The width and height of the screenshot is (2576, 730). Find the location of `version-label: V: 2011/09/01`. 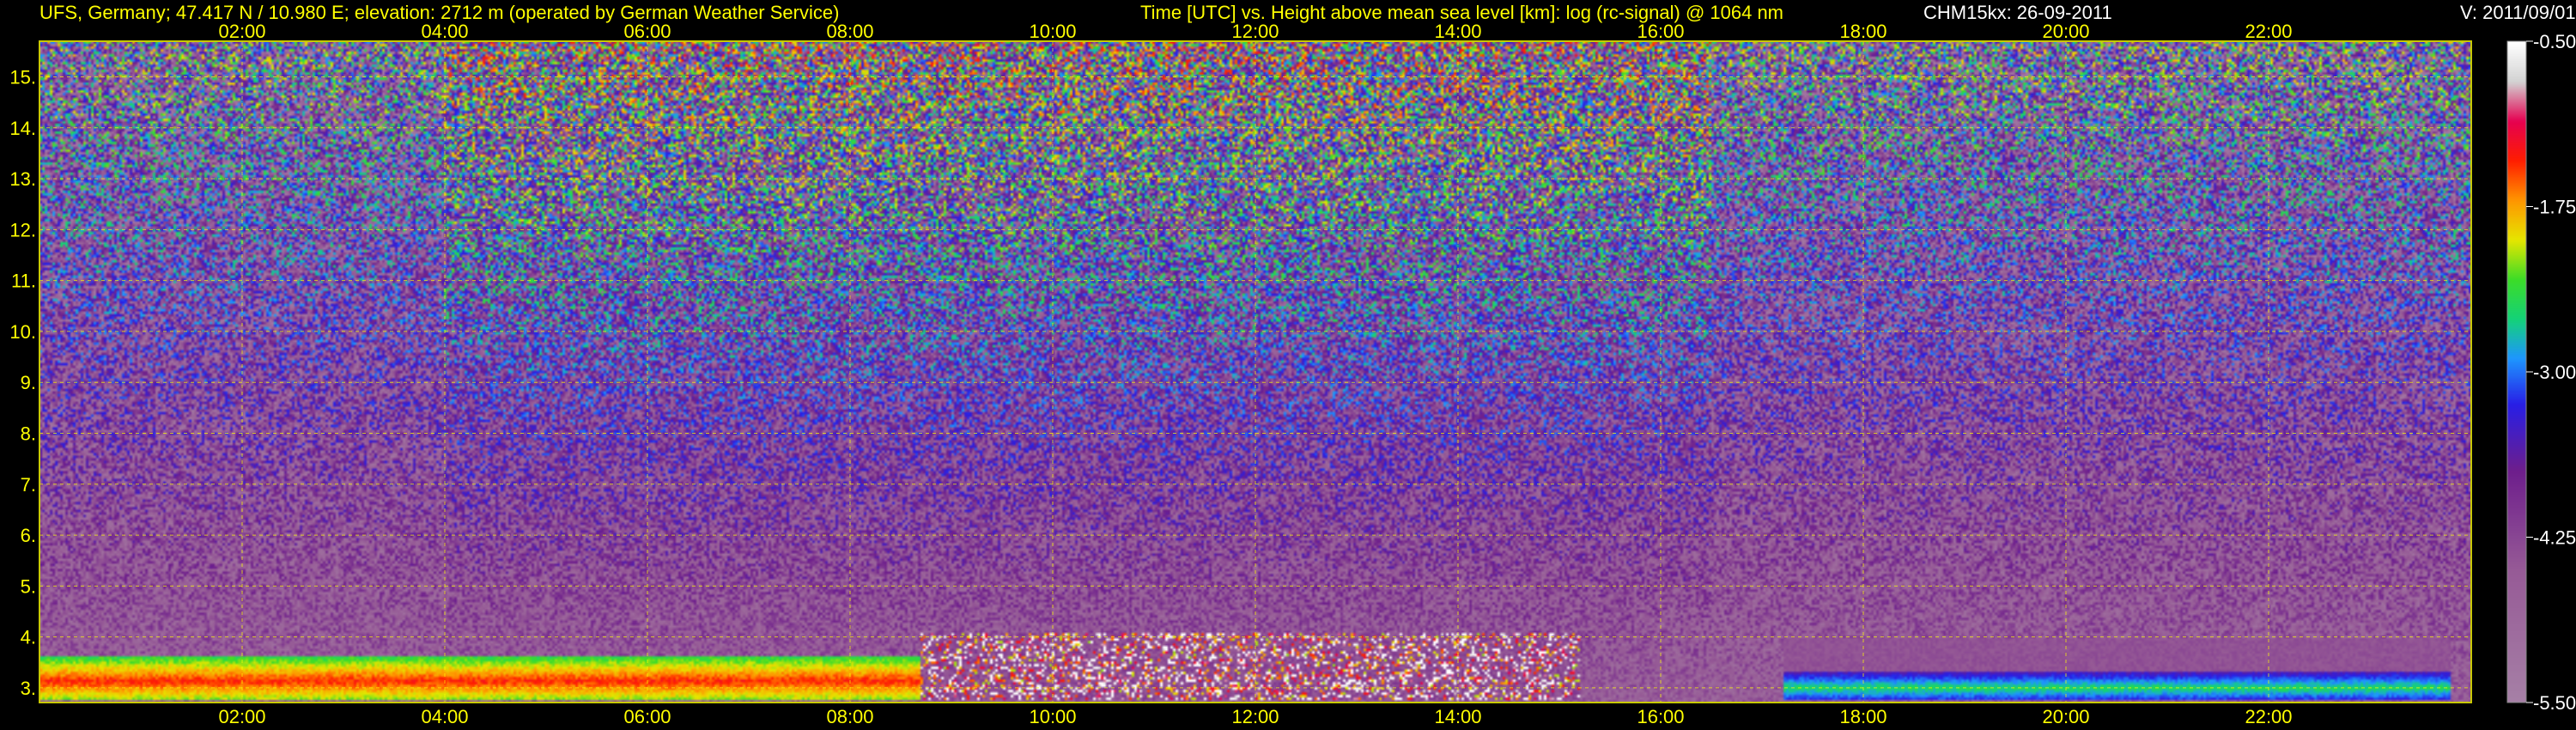

version-label: V: 2011/09/01 is located at coordinates (2518, 12).